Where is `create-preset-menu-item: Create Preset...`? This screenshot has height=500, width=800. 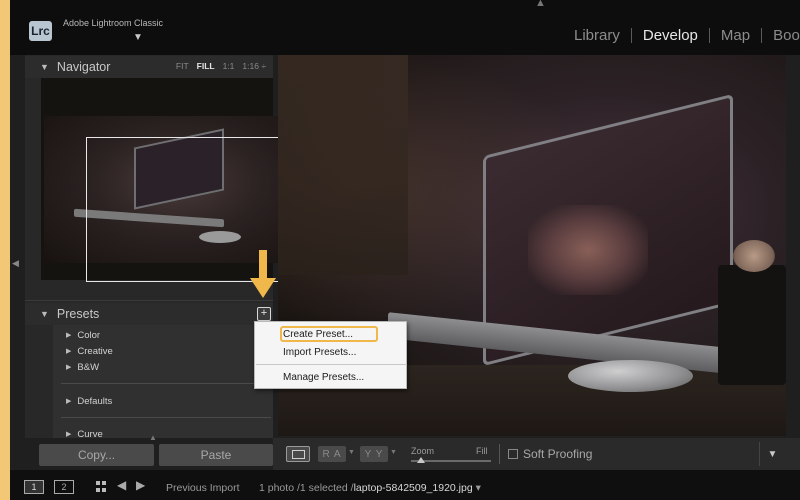 create-preset-menu-item: Create Preset... is located at coordinates (318, 334).